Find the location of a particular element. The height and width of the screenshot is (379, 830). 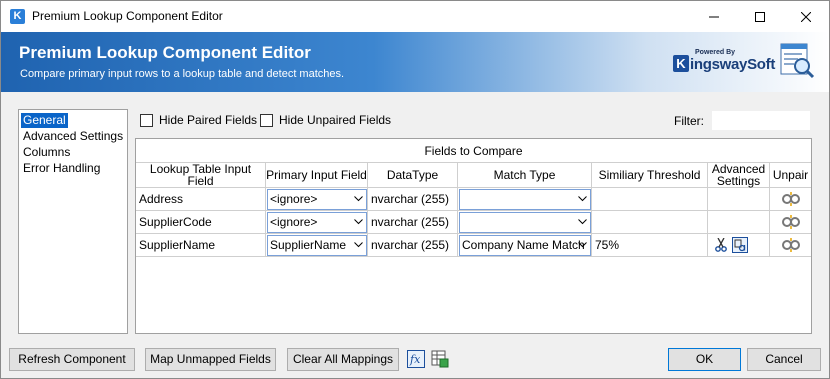

expression-fx-icon: fx is located at coordinates (416, 359).